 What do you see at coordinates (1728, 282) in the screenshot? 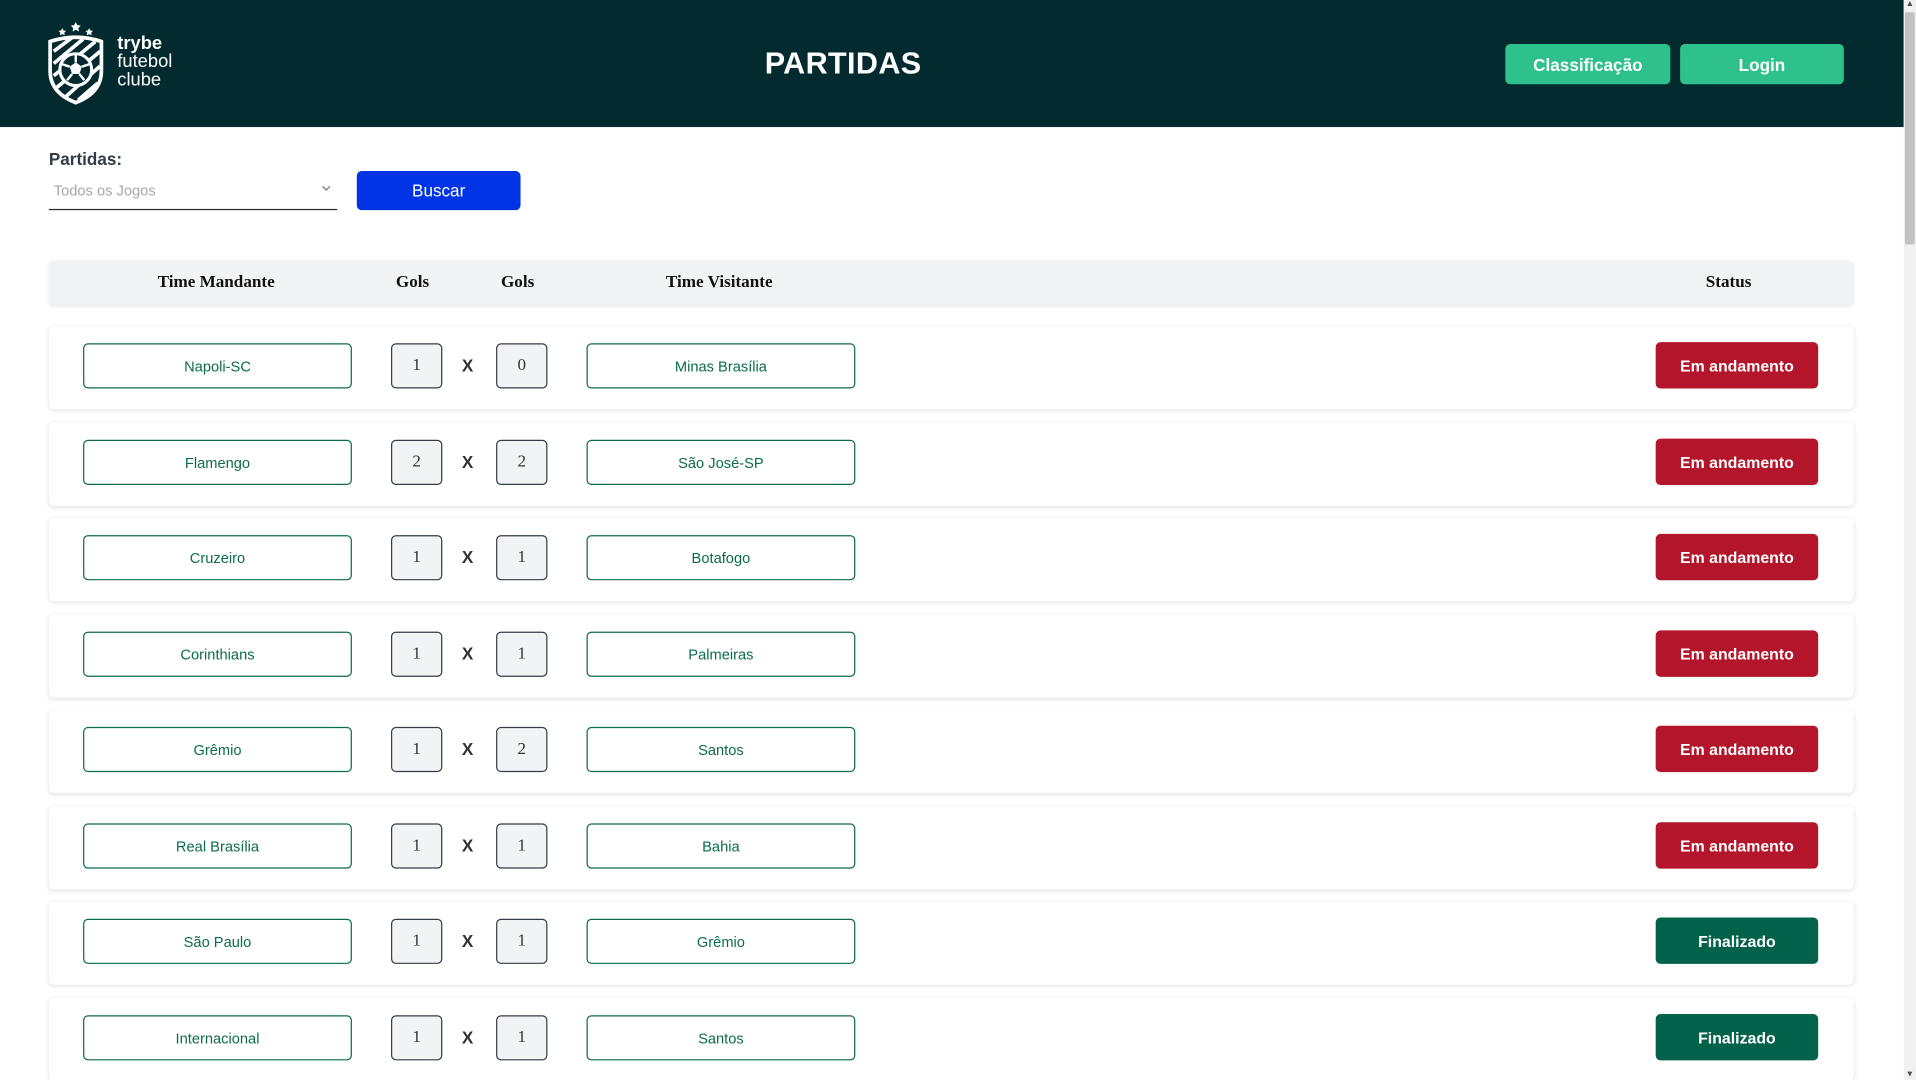
I see `column-status: Status` at bounding box center [1728, 282].